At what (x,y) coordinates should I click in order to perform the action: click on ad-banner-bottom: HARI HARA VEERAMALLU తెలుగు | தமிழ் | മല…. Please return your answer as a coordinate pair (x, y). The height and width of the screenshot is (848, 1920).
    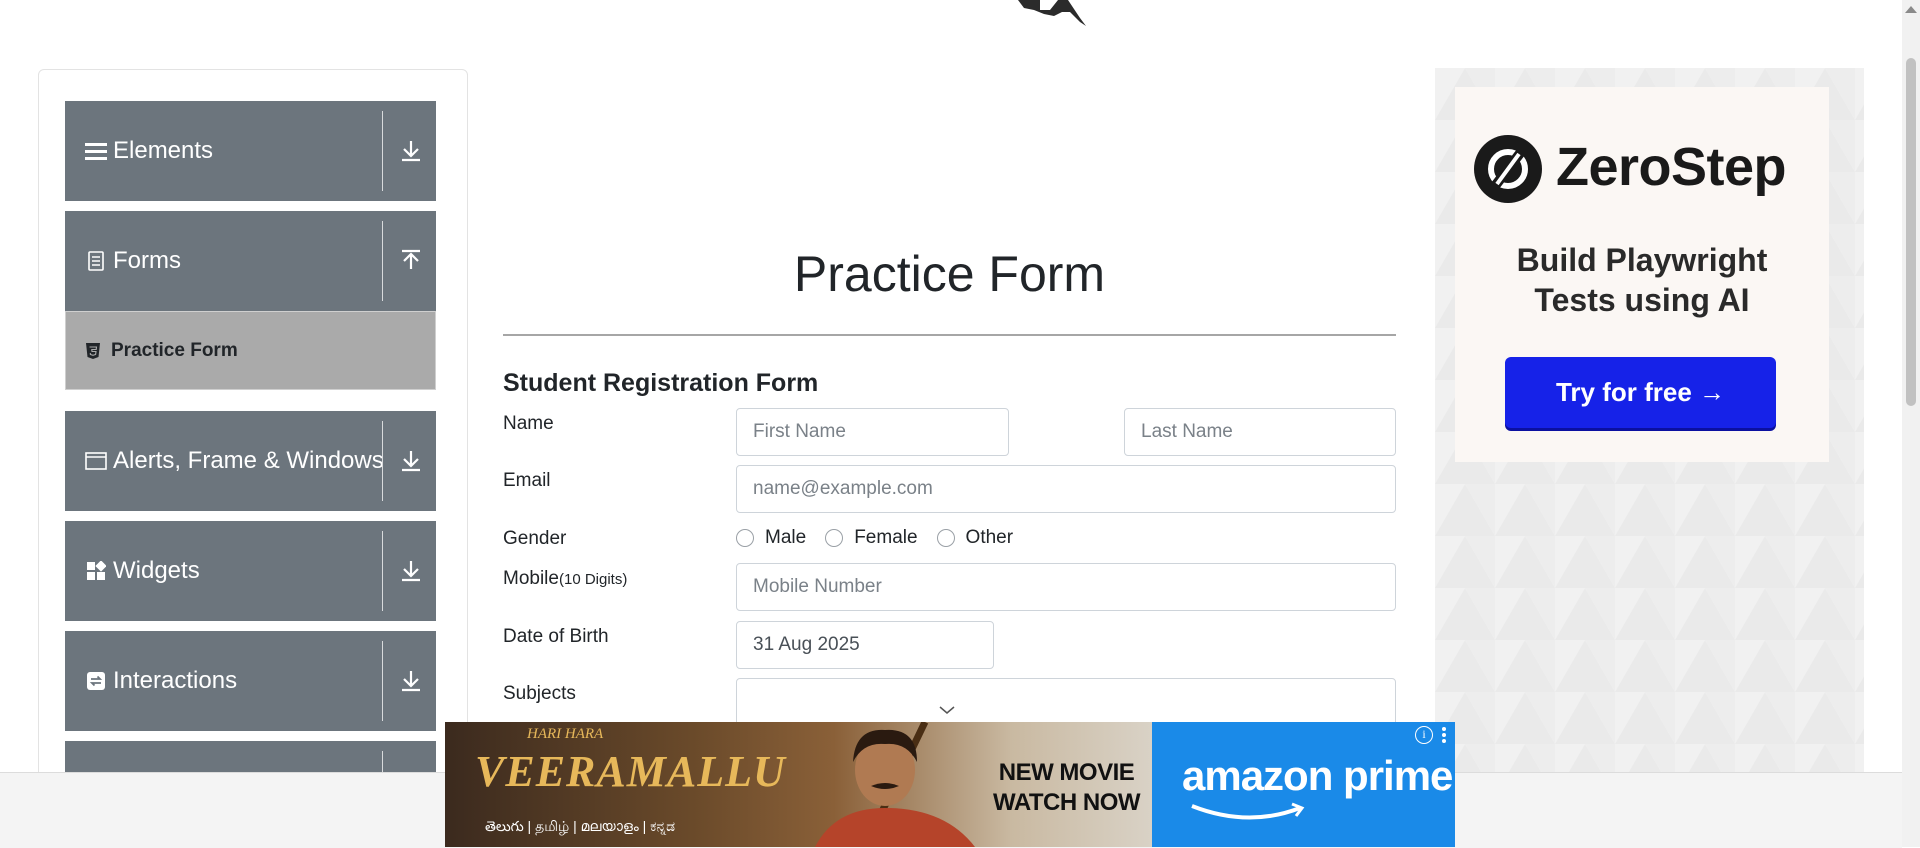
    Looking at the image, I should click on (950, 784).